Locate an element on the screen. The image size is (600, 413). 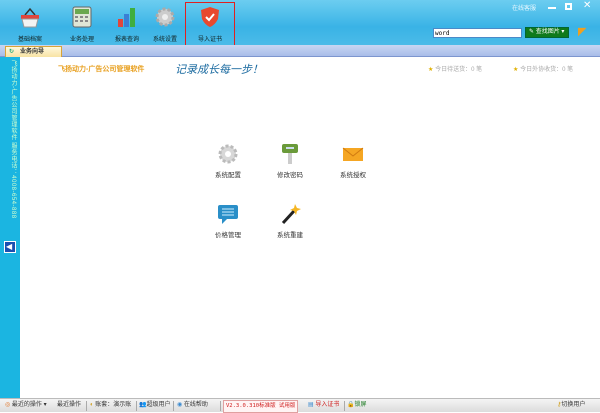
recent-ops-menu: ◎ 最近的操作 ▾ is located at coordinates (26, 405).